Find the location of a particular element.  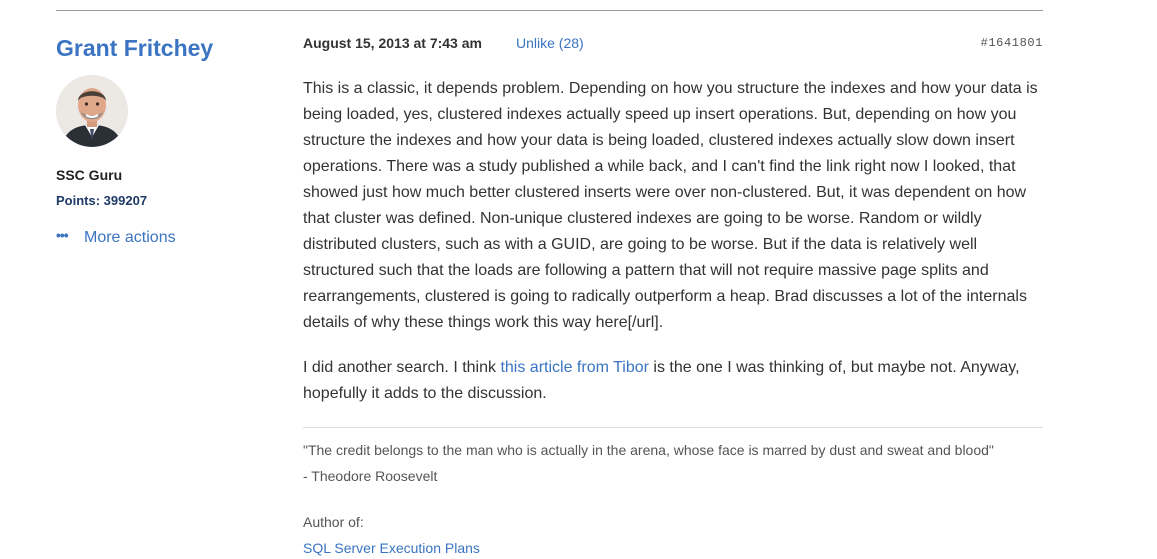

avatar is located at coordinates (92, 111).